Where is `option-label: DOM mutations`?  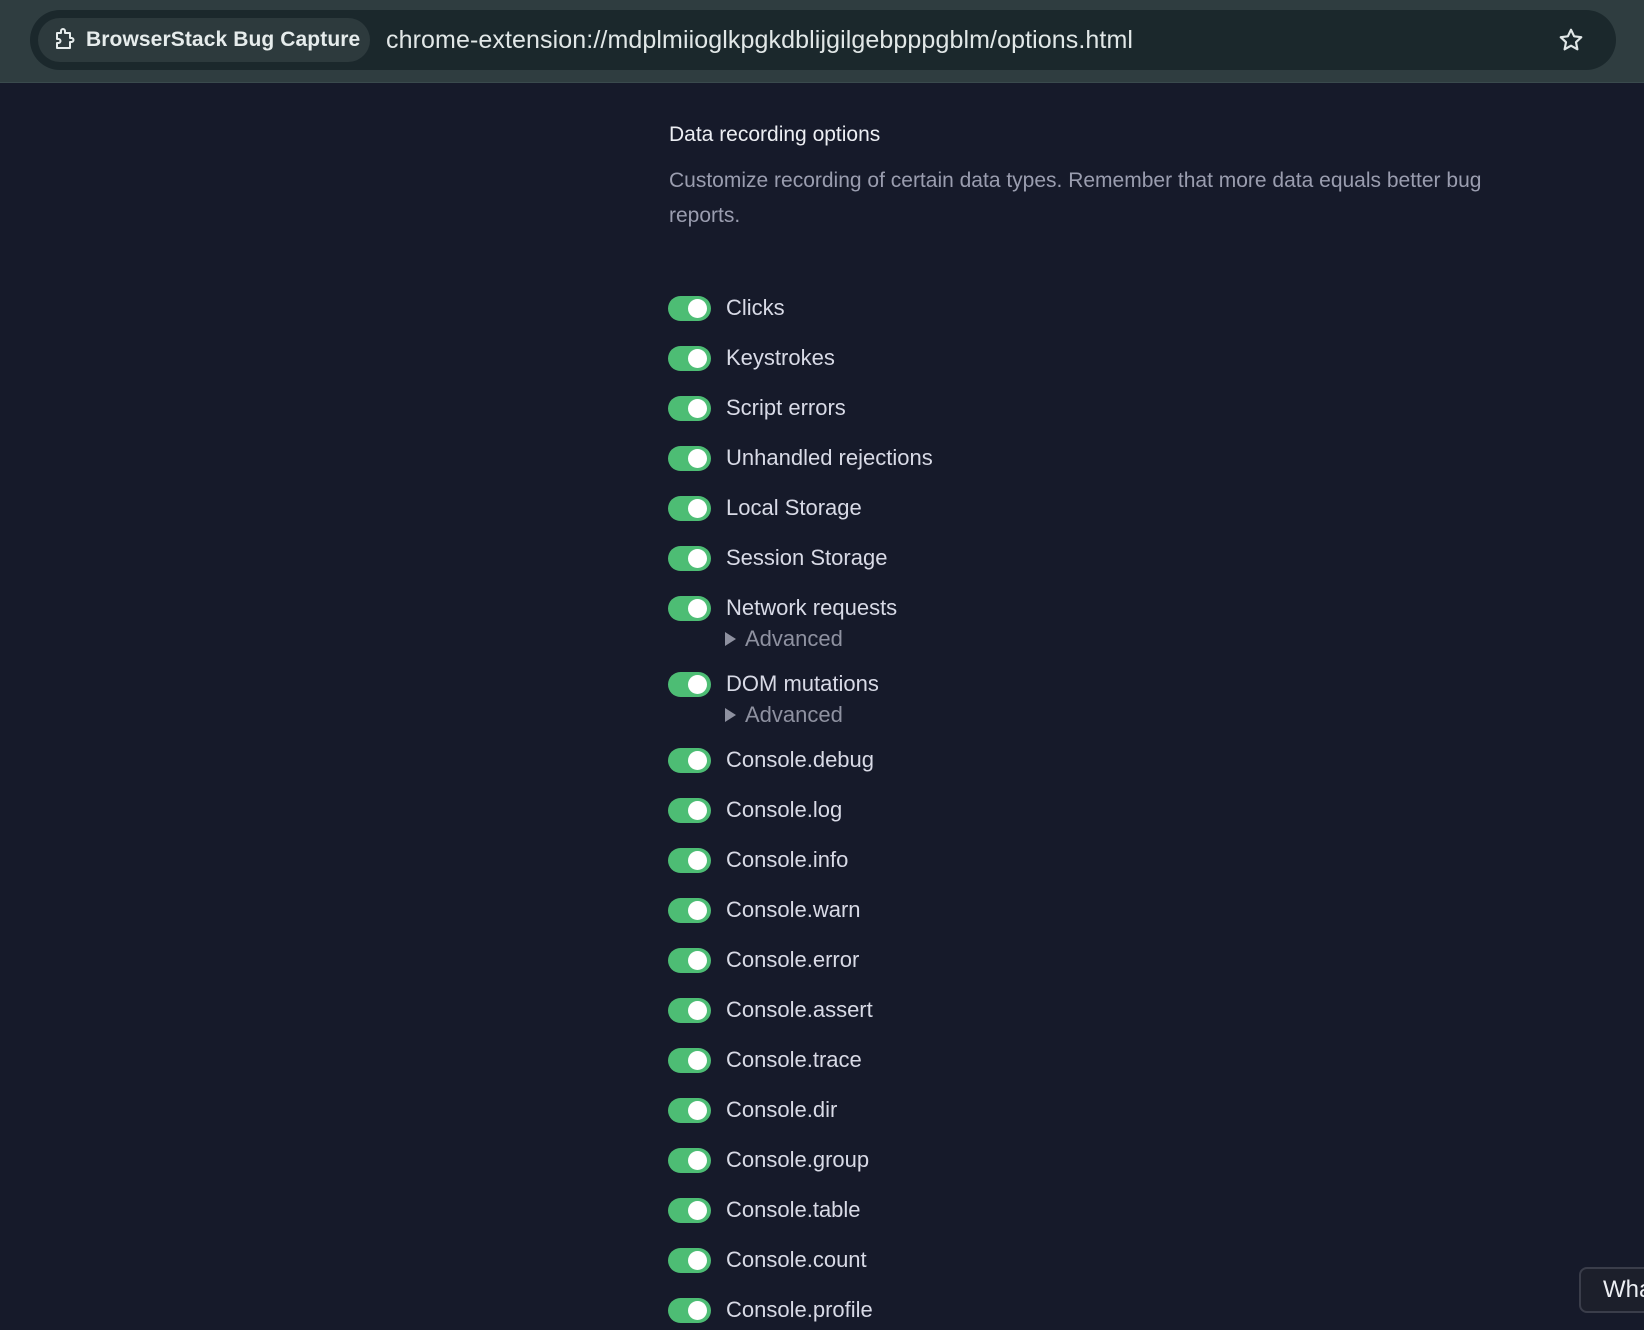
option-label: DOM mutations is located at coordinates (802, 683).